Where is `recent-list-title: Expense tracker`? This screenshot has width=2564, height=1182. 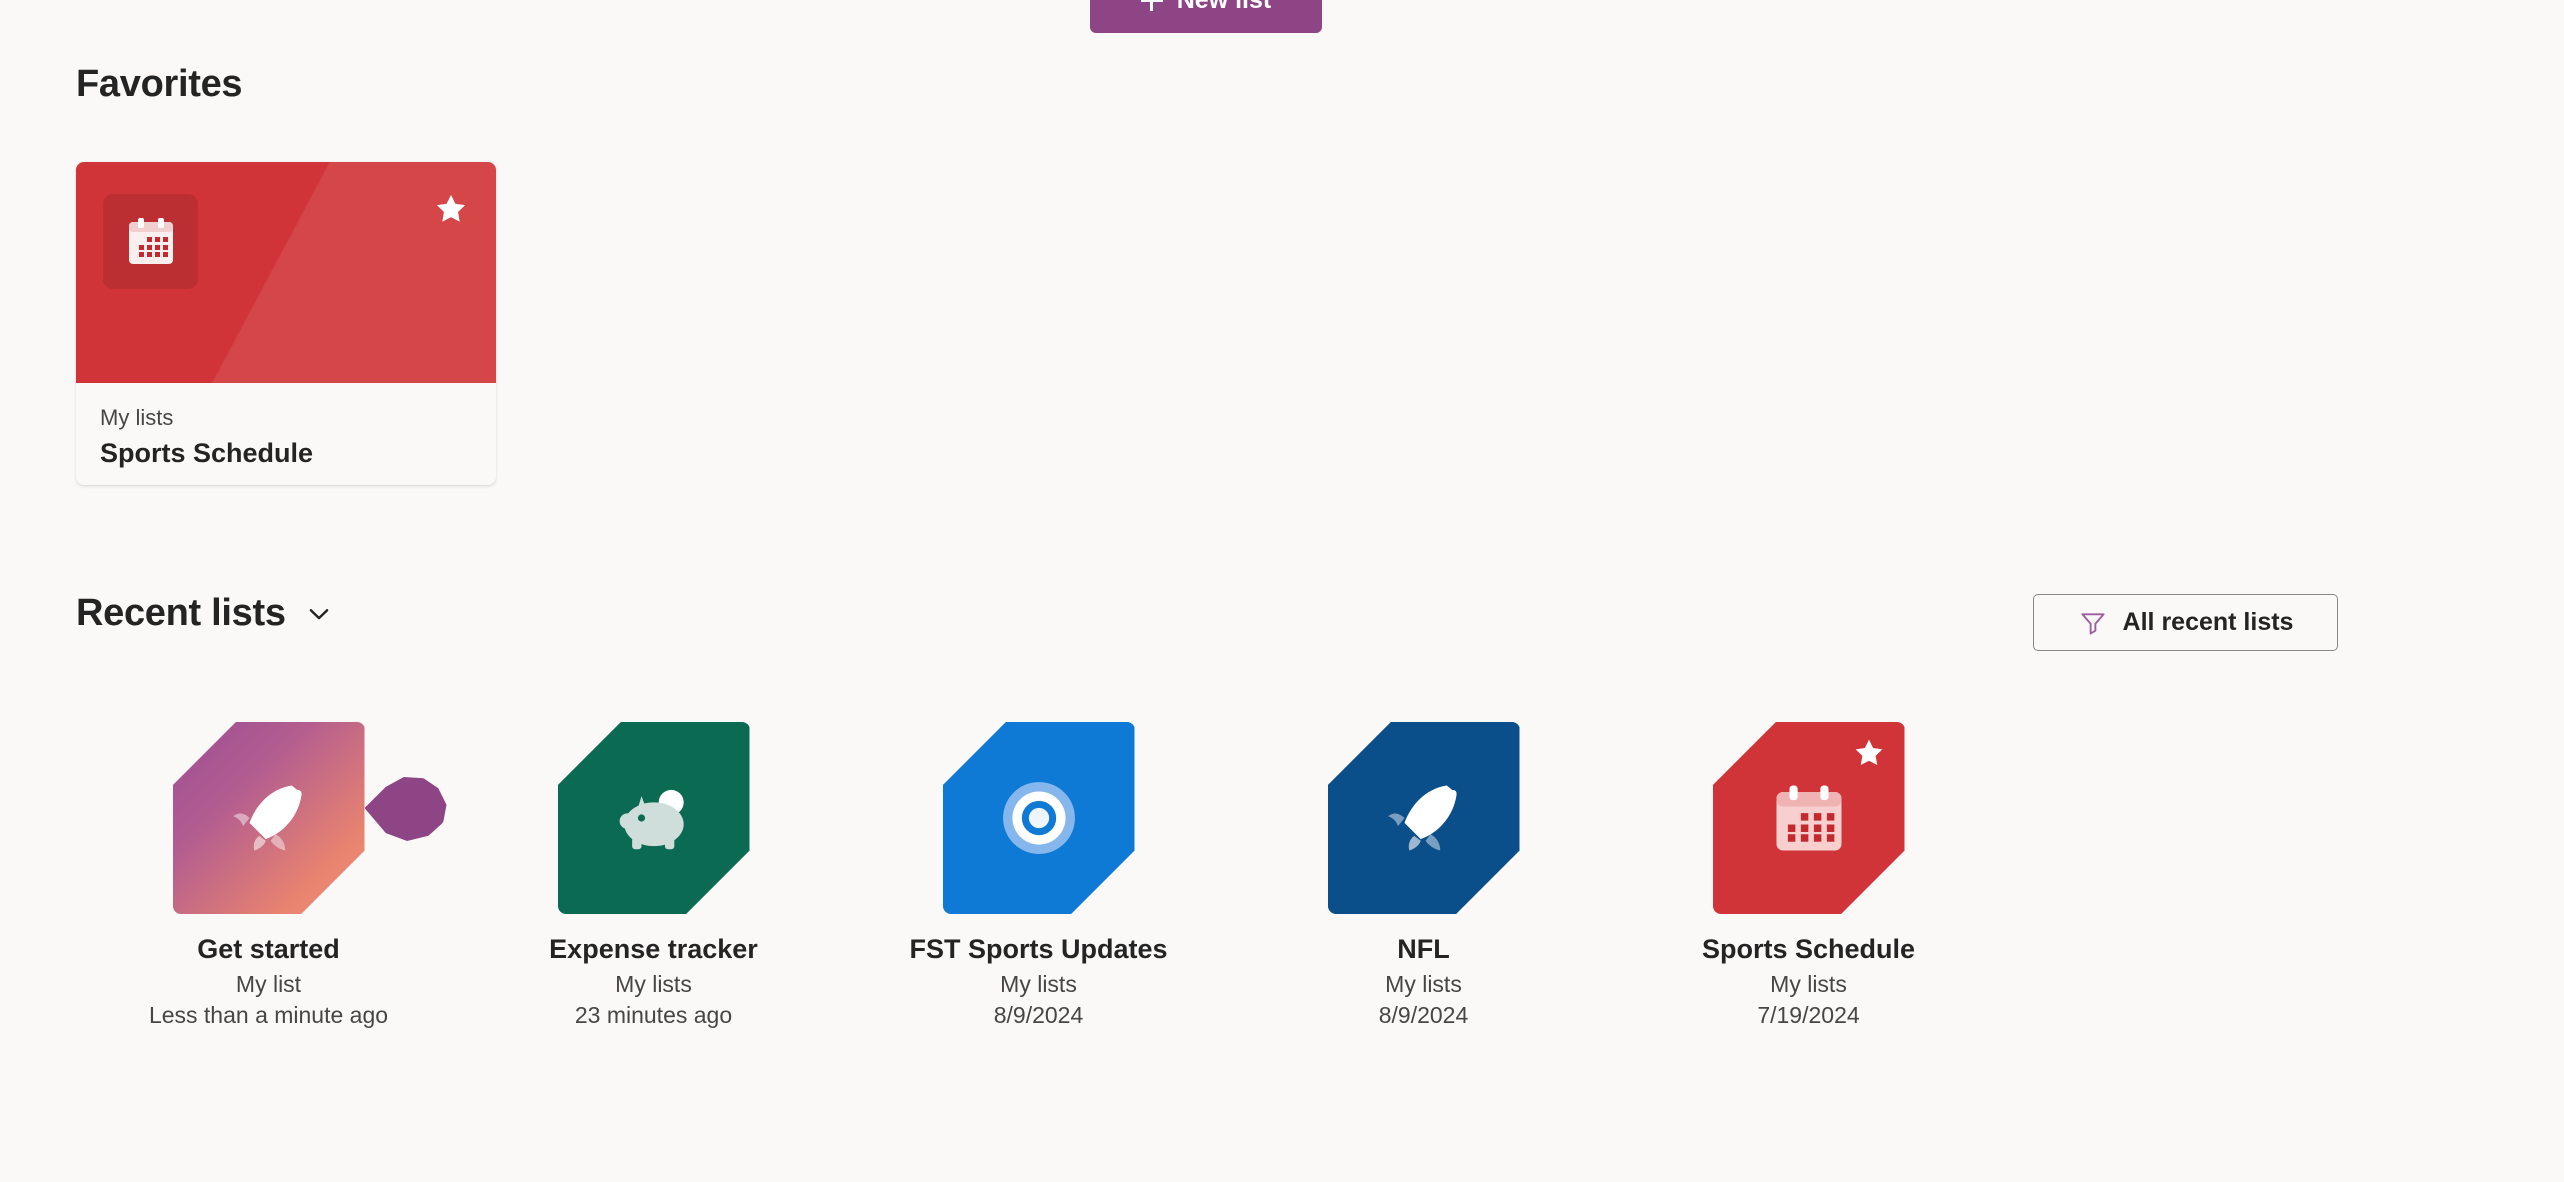
recent-list-title: Expense tracker is located at coordinates (653, 949).